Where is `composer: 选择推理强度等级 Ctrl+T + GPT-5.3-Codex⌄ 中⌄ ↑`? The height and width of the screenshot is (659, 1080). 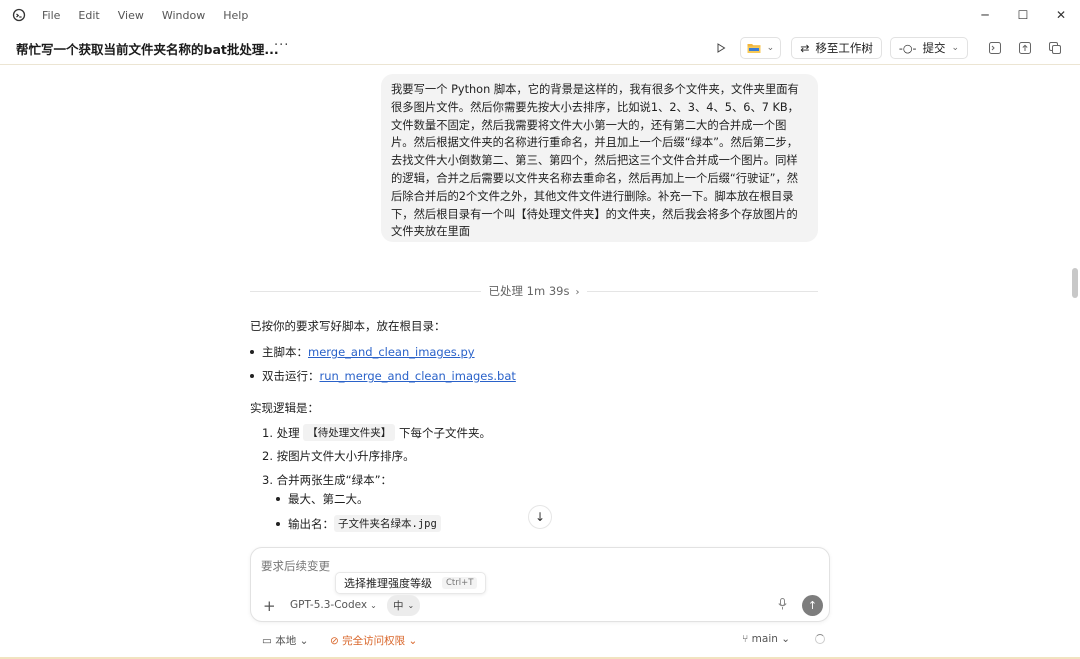
composer: 选择推理强度等级 Ctrl+T + GPT-5.3-Codex⌄ 中⌄ ↑ is located at coordinates (540, 584).